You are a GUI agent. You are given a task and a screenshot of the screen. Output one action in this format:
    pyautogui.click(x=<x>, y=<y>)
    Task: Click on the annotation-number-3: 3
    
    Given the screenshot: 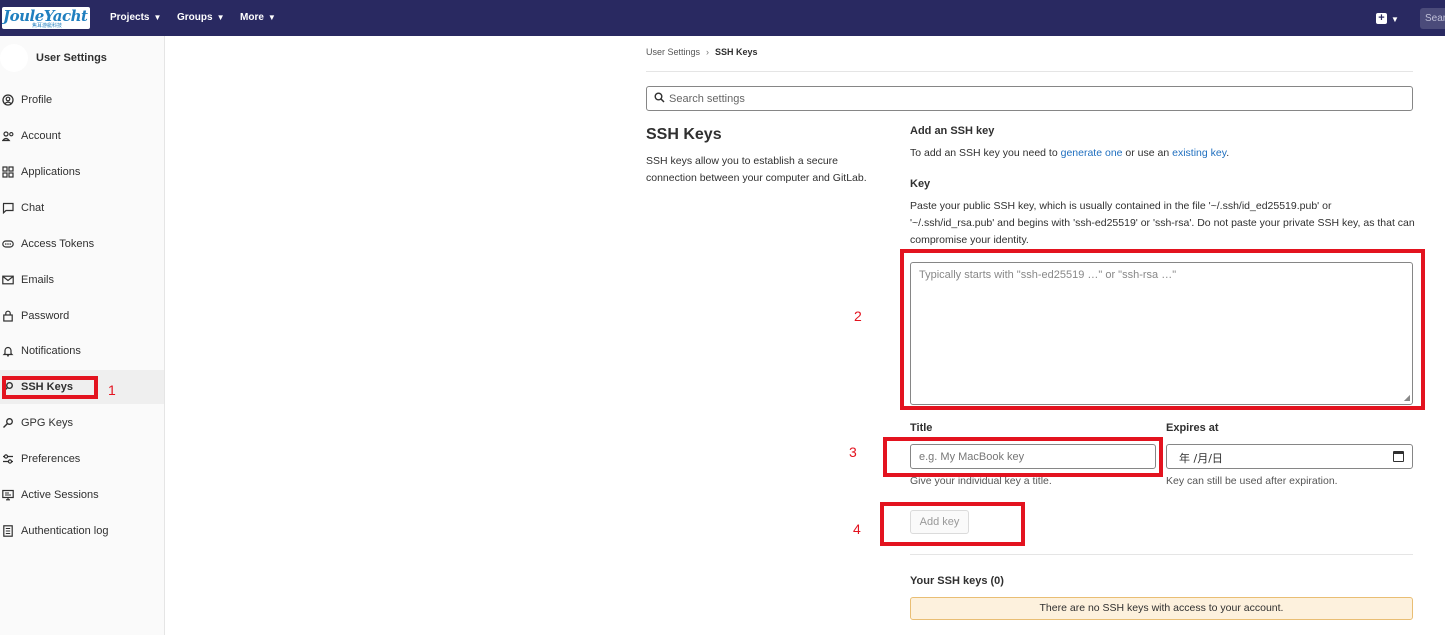 What is the action you would take?
    pyautogui.click(x=853, y=452)
    